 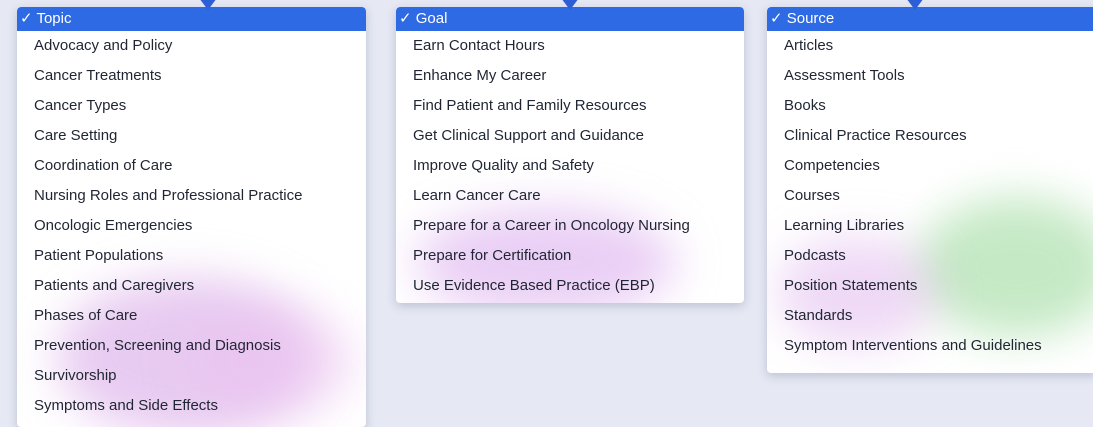 What do you see at coordinates (191, 19) in the screenshot?
I see `topic-dropdown-header: ✓ Topic` at bounding box center [191, 19].